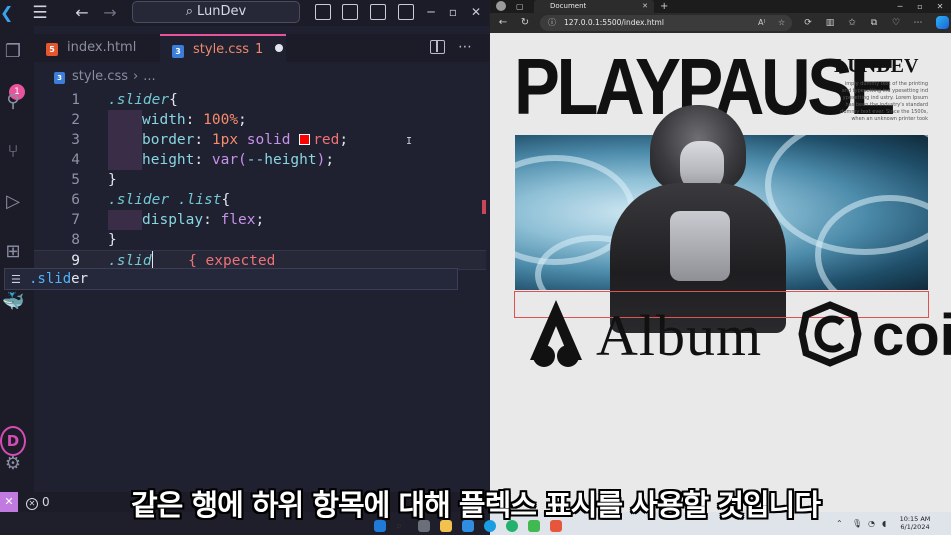  What do you see at coordinates (942, 22) in the screenshot?
I see `copilot-icon` at bounding box center [942, 22].